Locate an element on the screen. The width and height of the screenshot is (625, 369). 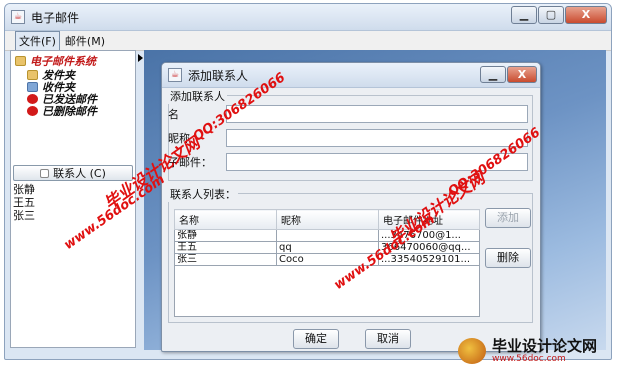
brand-title: 毕业设计论文网 is located at coordinates (545, 346).